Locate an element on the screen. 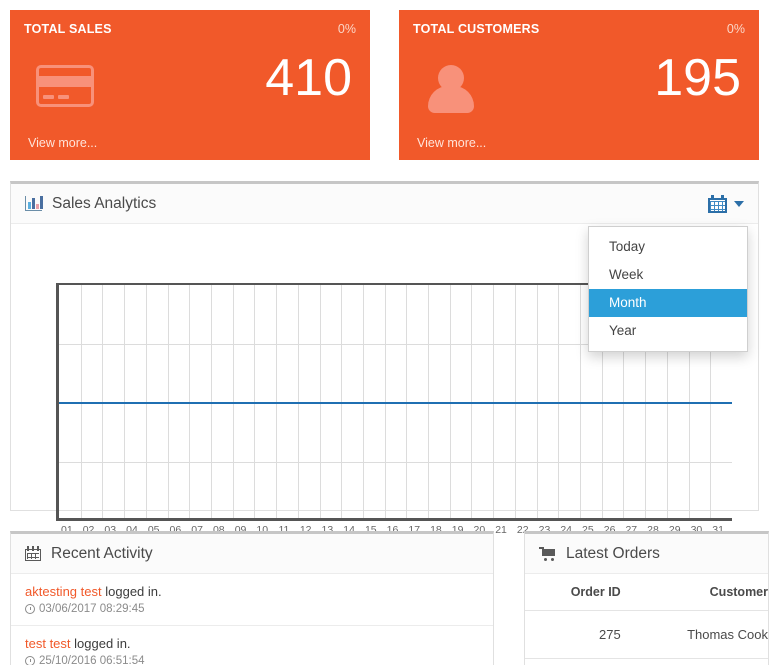  date-range-dropdown-toggle is located at coordinates (726, 203).